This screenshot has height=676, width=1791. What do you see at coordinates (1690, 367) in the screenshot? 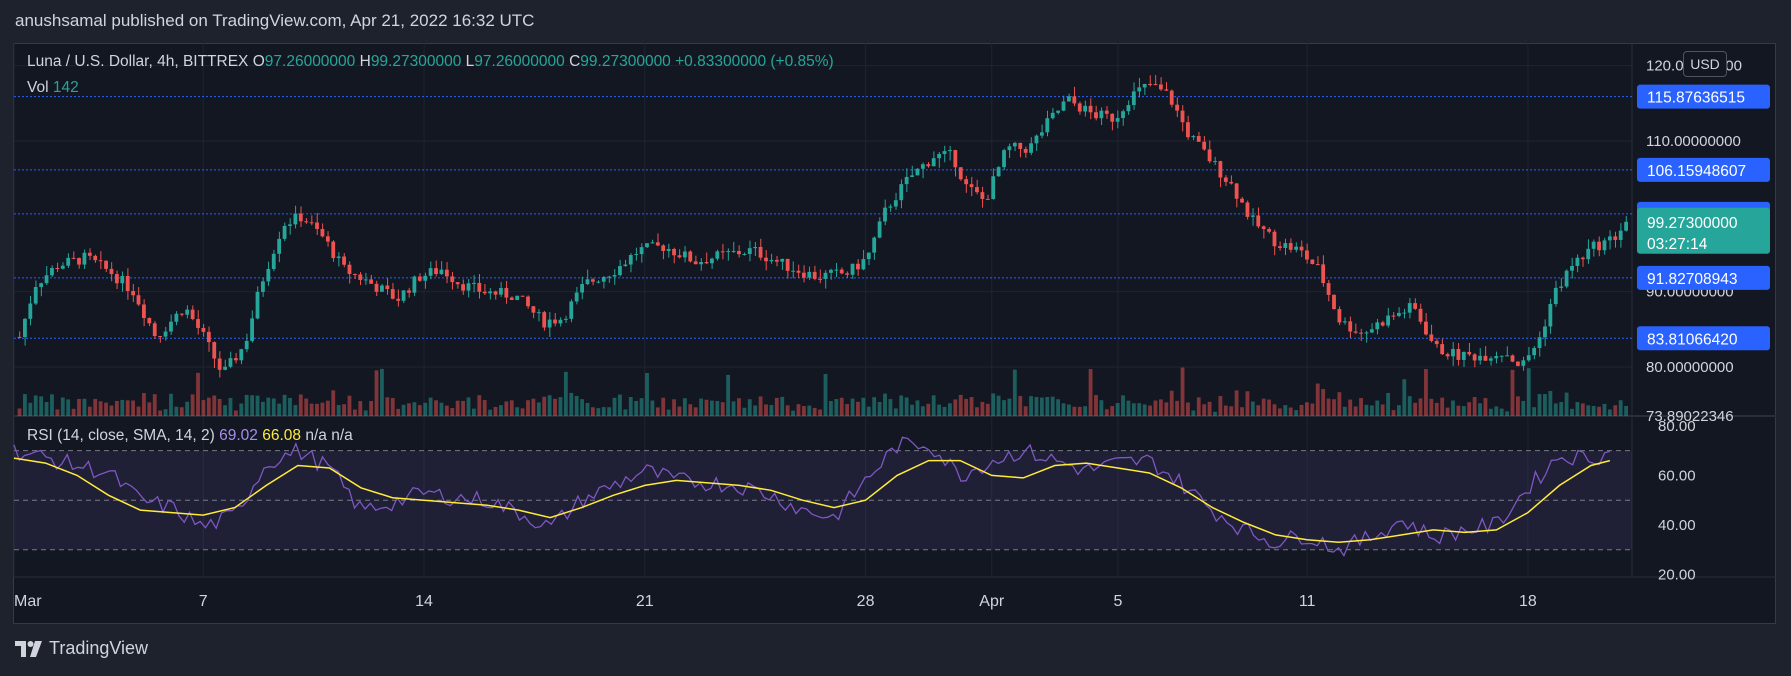
I see `price-axis-label: 80.00000000` at bounding box center [1690, 367].